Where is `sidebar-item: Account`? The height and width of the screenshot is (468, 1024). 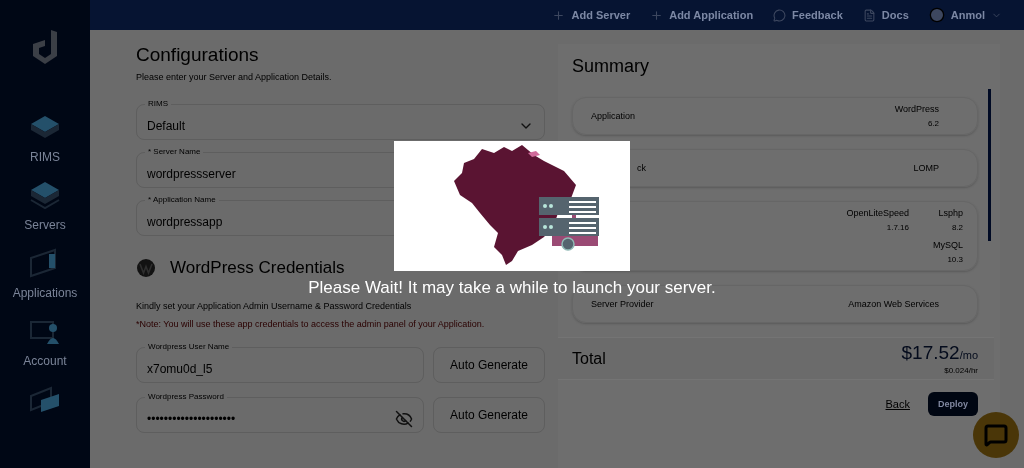
sidebar-item: Account is located at coordinates (45, 341).